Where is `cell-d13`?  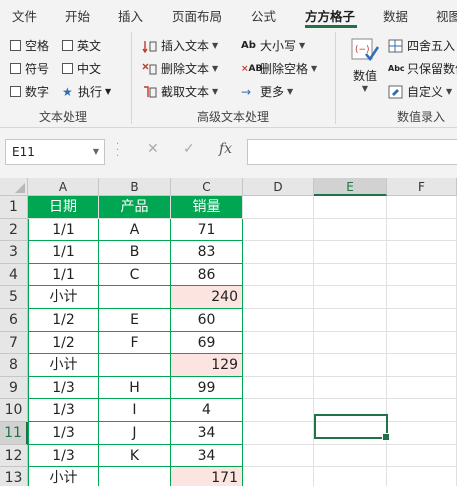 cell-d13 is located at coordinates (278, 476).